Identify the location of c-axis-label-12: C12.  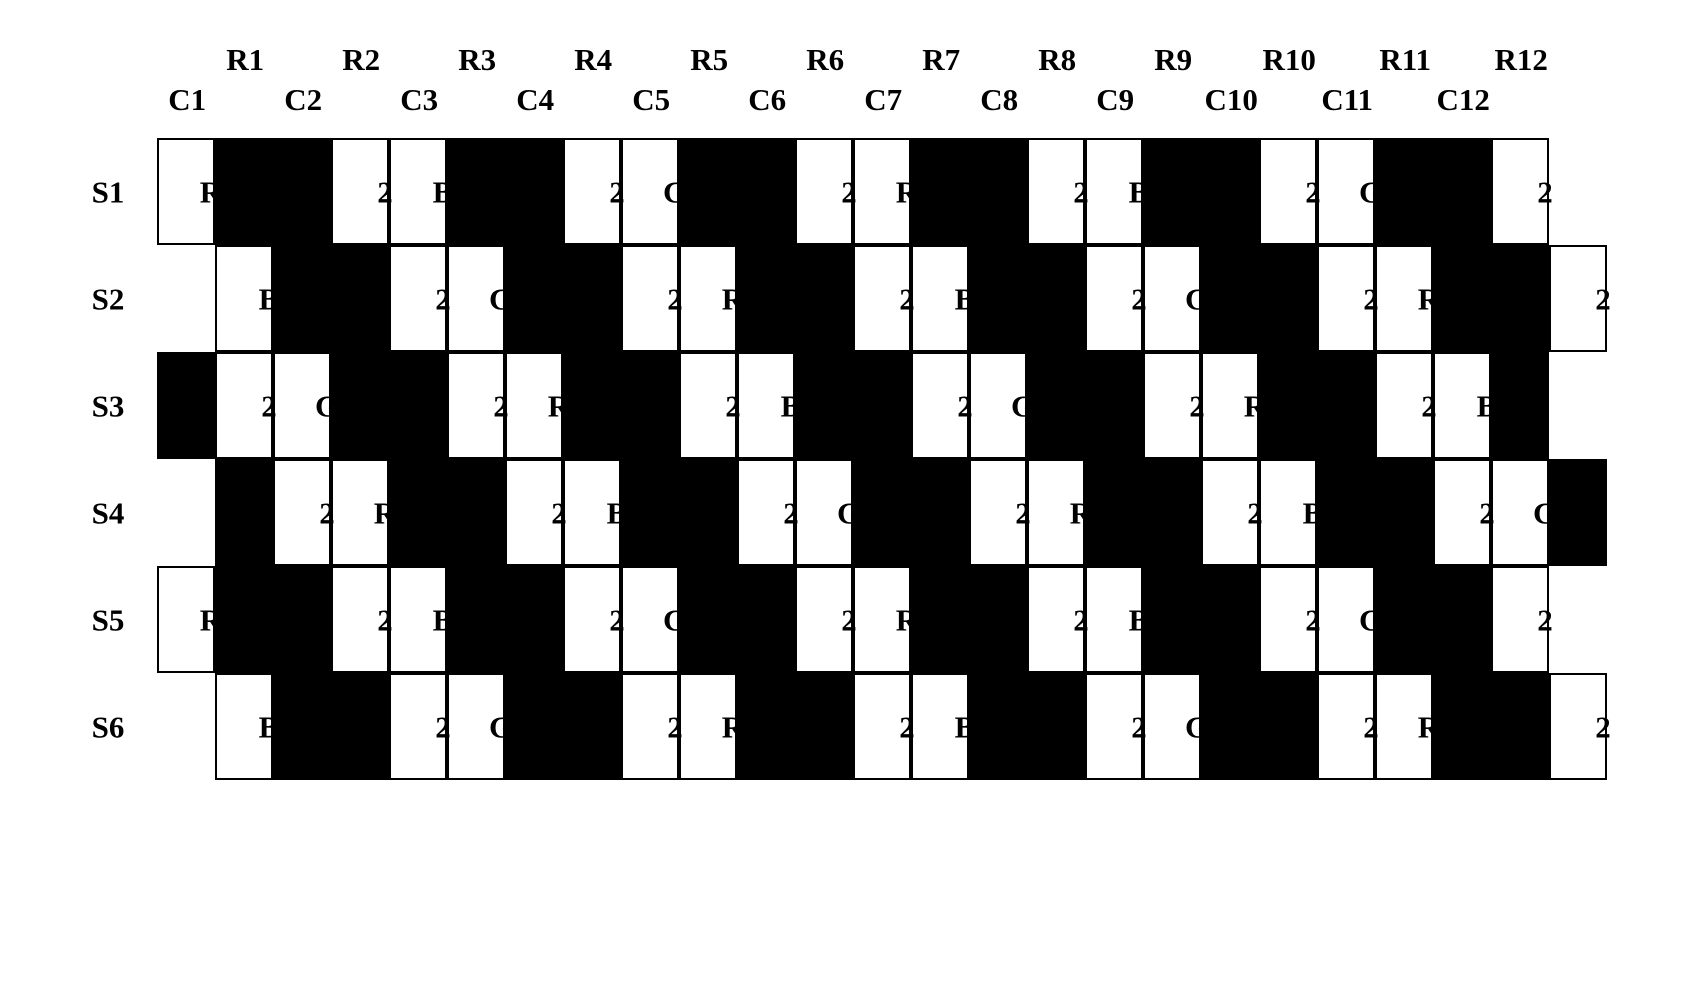
(1463, 99).